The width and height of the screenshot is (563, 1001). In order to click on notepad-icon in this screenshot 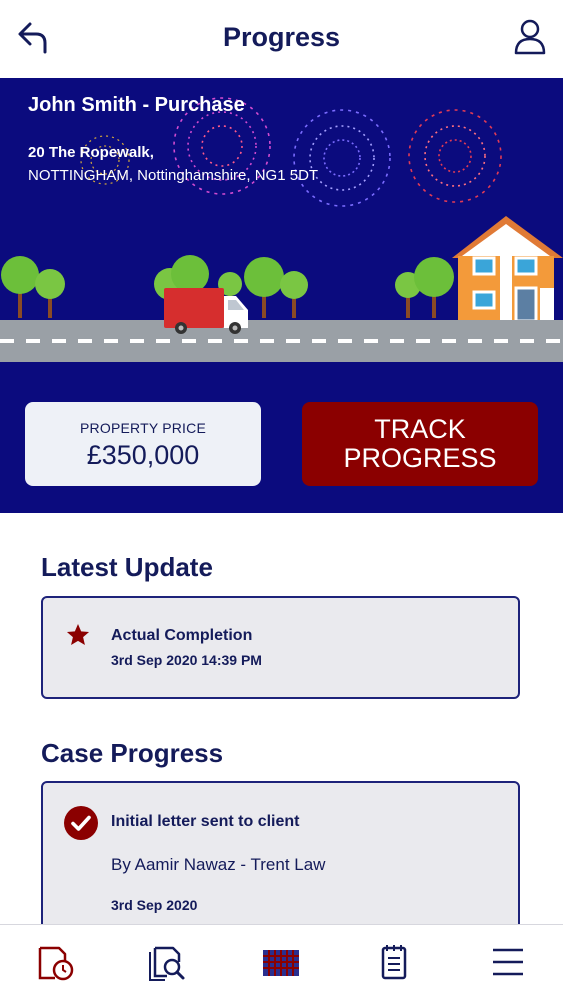, I will do `click(394, 962)`.